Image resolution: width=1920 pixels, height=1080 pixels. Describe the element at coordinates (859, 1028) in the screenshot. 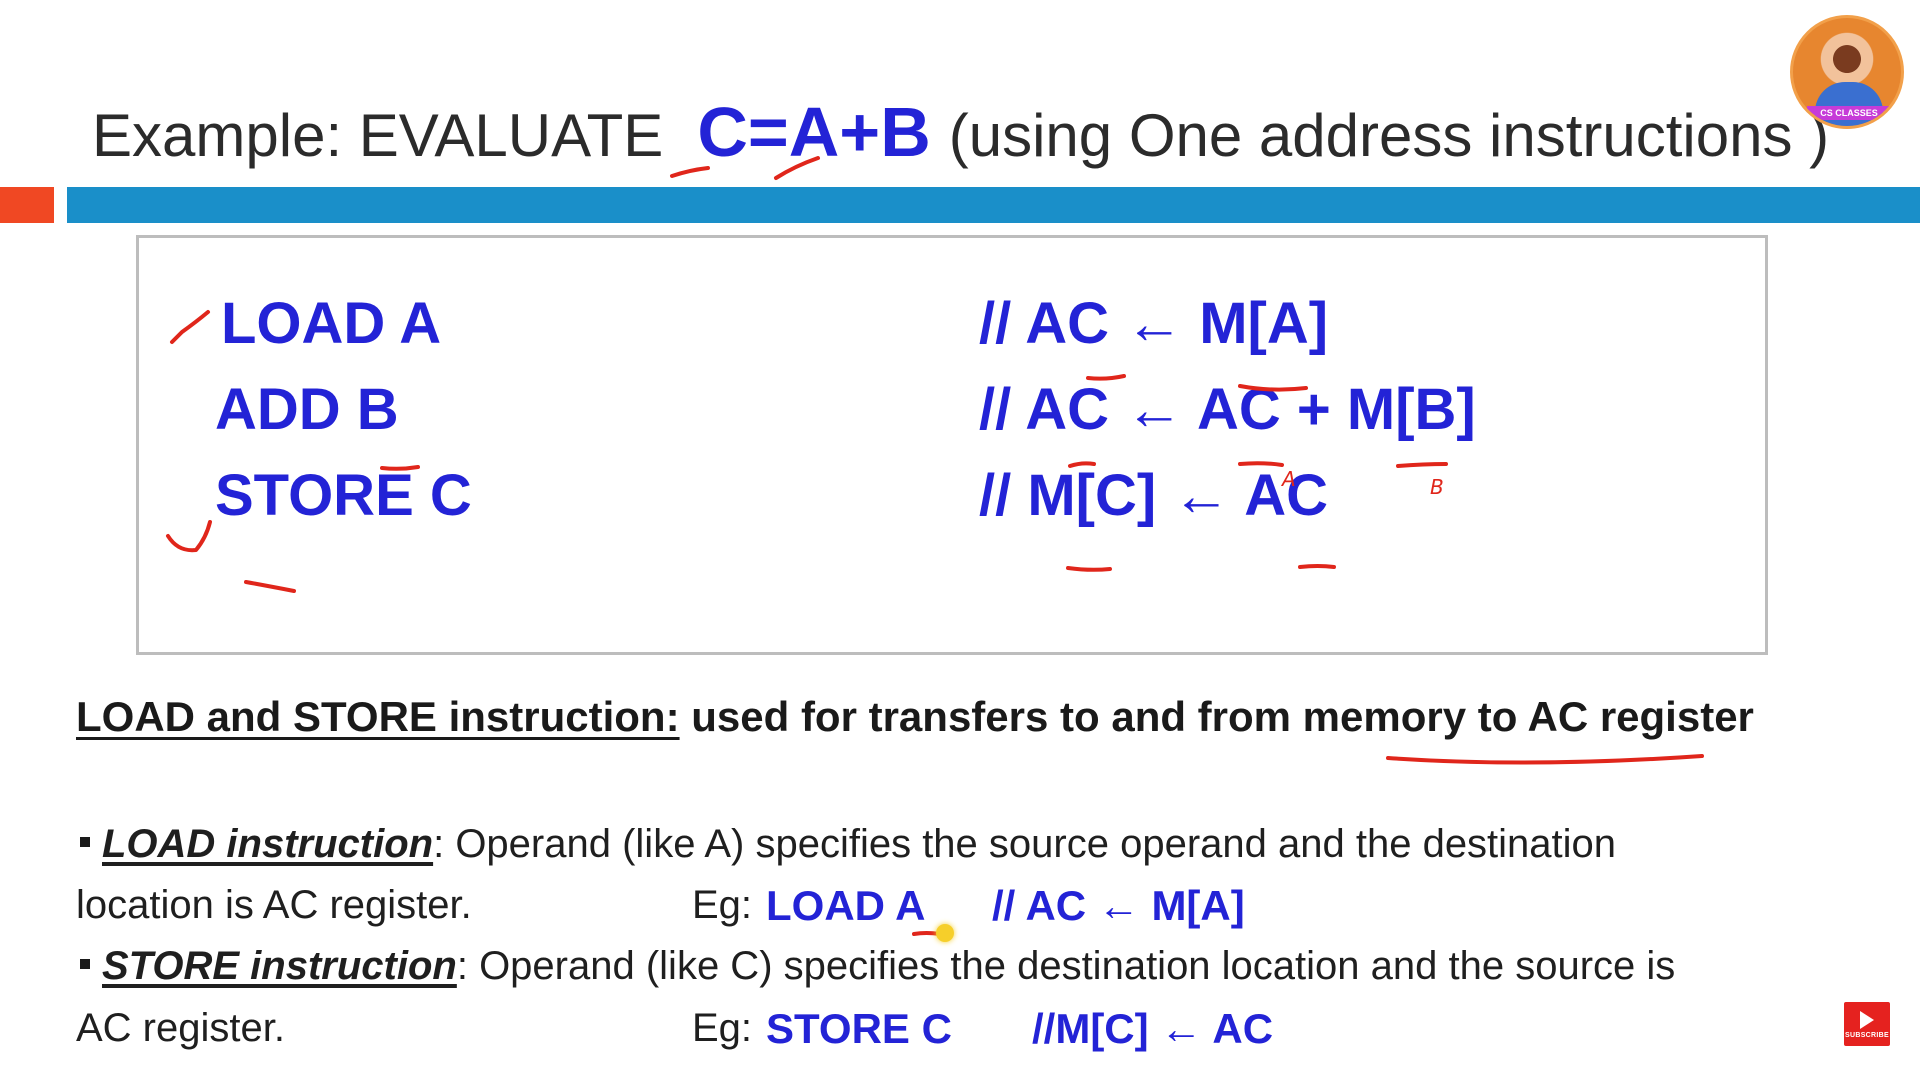

I see `store-eg-code: STORE C` at that location.